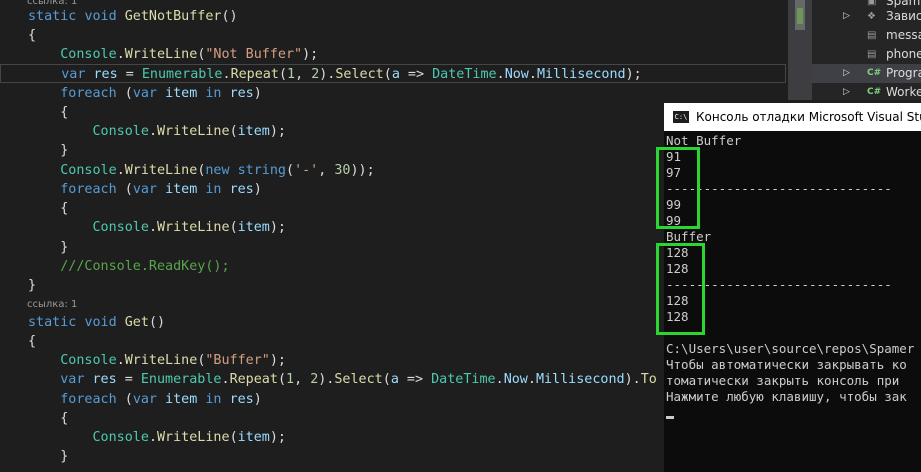  I want to click on code-token: "Not Buffer", so click(254, 54).